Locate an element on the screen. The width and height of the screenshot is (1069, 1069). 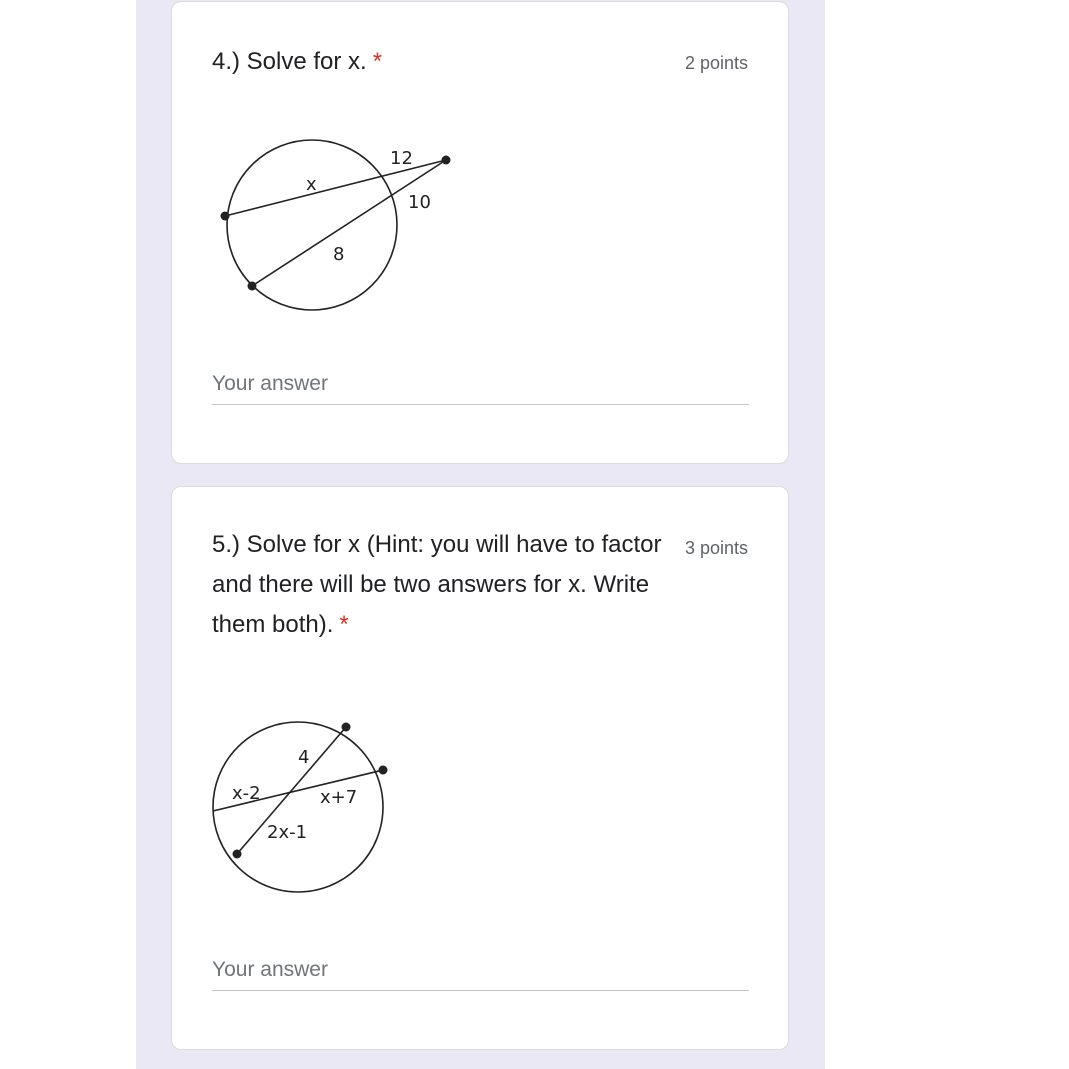
figure-label-10: 10 is located at coordinates (419, 202).